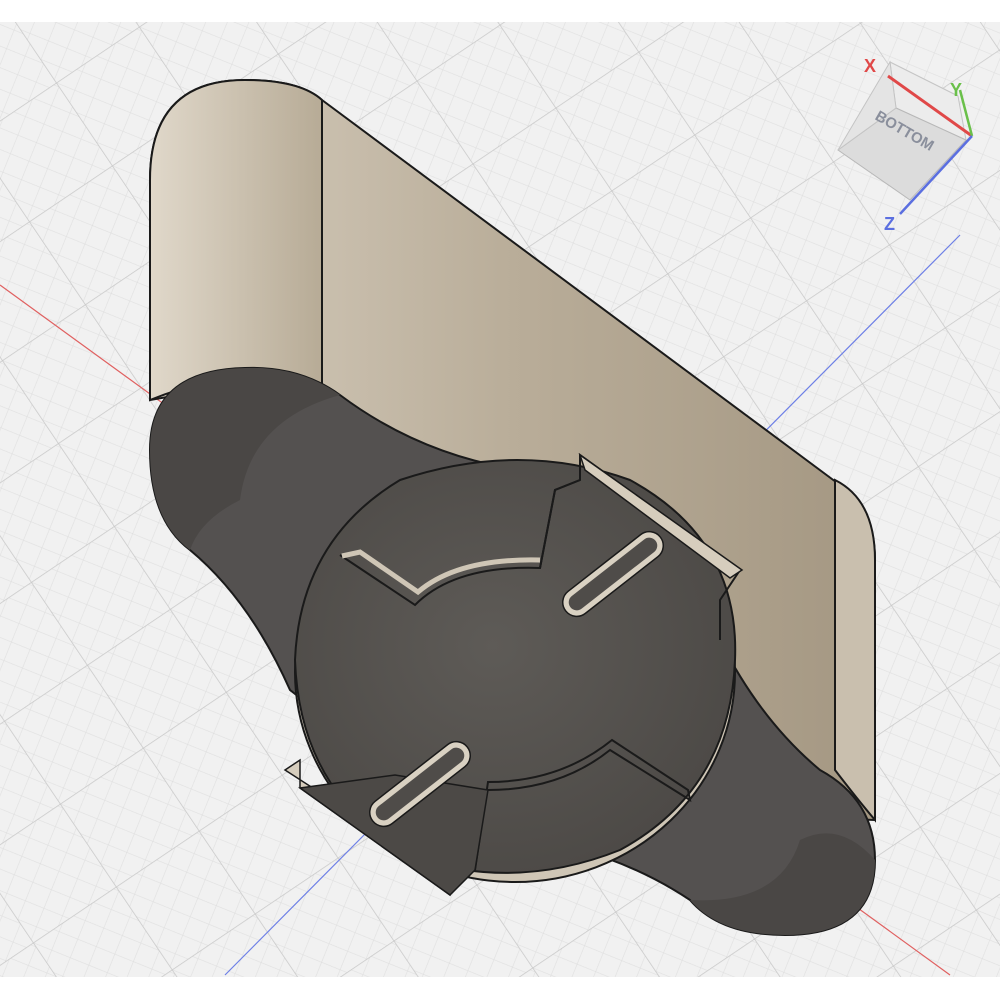  What do you see at coordinates (956, 90) in the screenshot?
I see `view-cube-y-label: Y` at bounding box center [956, 90].